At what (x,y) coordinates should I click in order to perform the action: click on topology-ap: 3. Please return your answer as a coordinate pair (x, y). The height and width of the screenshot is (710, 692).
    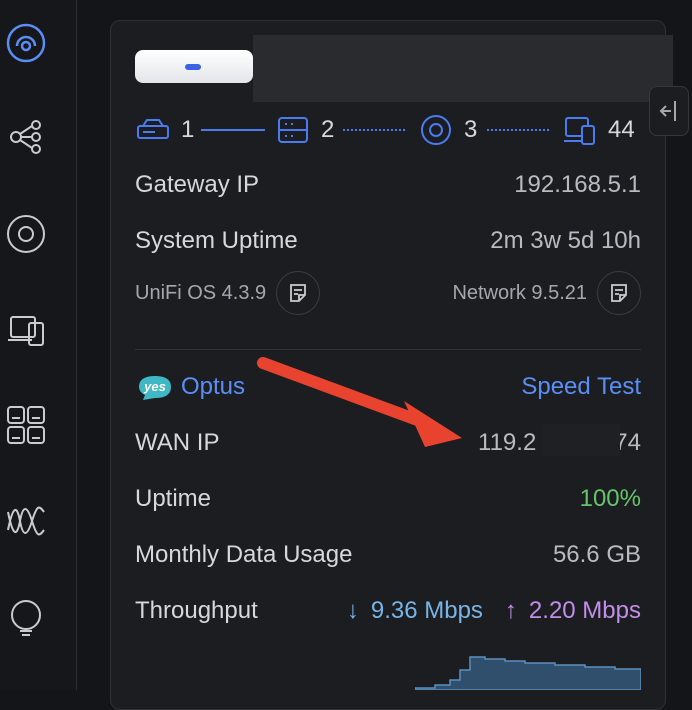
    Looking at the image, I should click on (447, 130).